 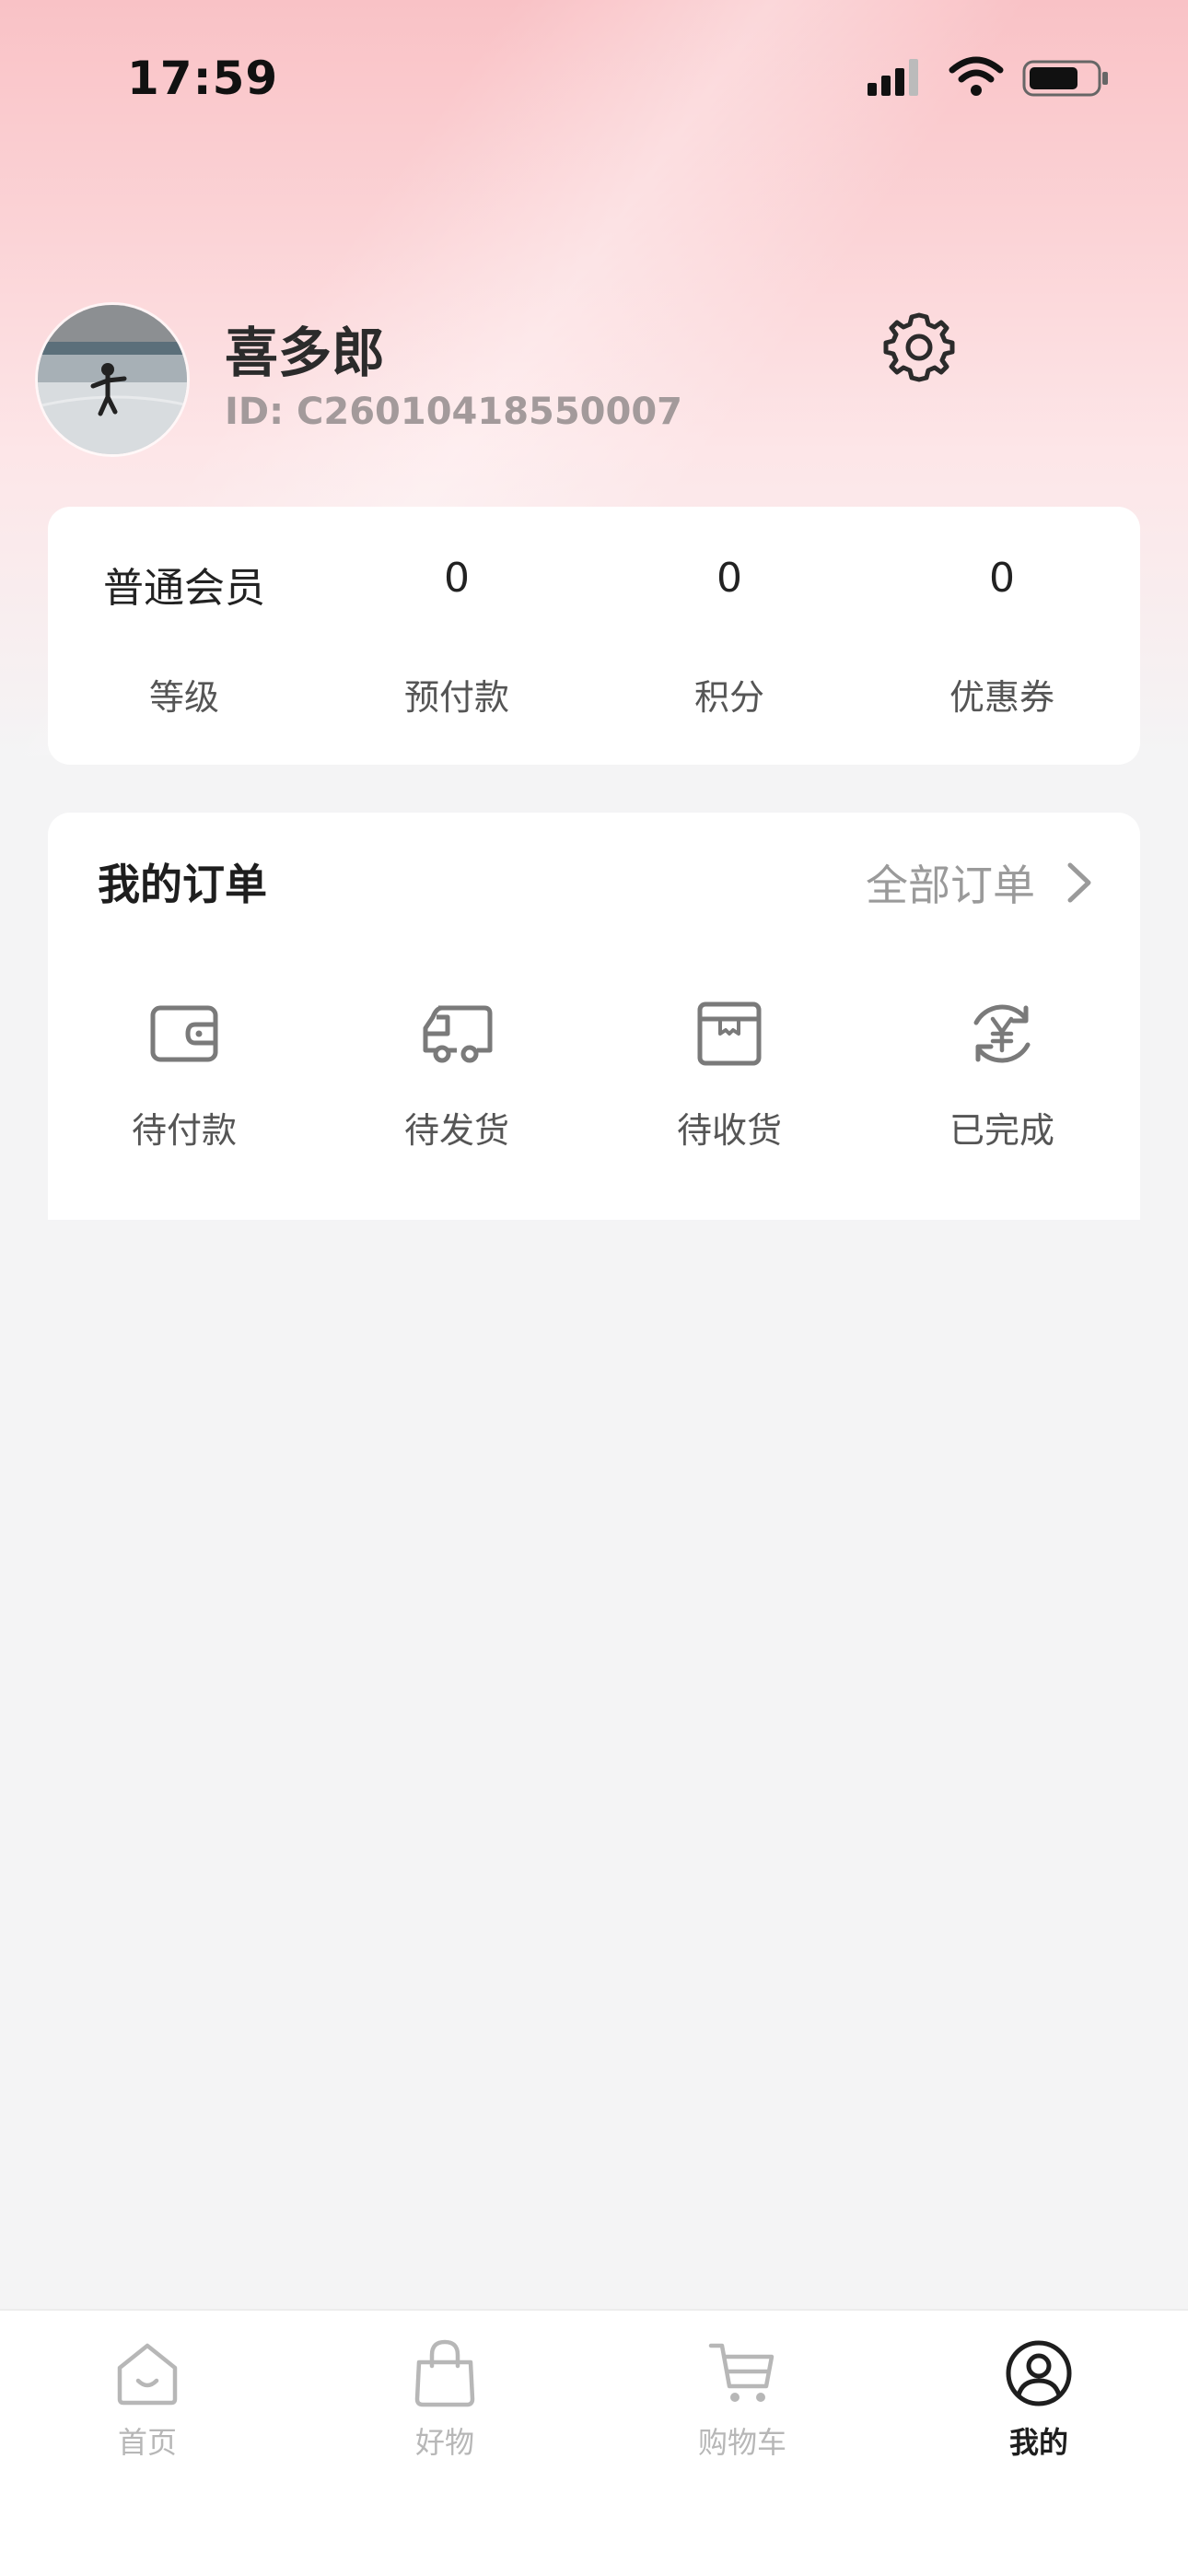 What do you see at coordinates (741, 2442) in the screenshot?
I see `tab-label: 购物车` at bounding box center [741, 2442].